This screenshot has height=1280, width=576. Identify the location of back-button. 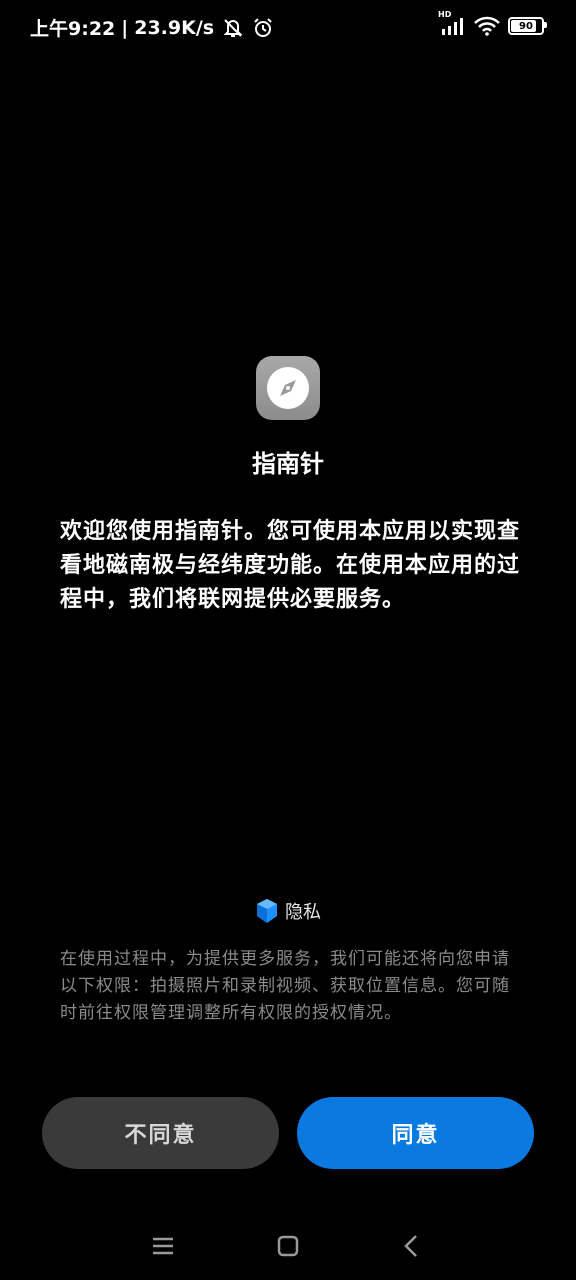
(411, 1246).